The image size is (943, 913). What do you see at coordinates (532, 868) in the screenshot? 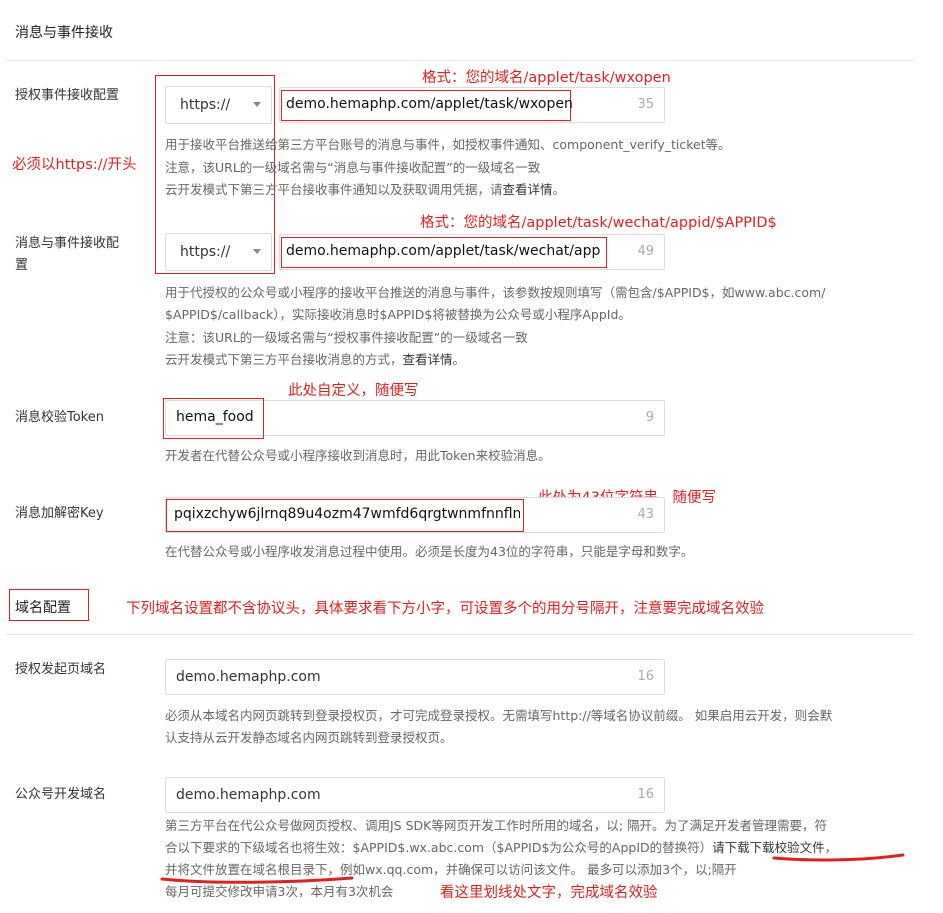
I see `annotation-underlines` at bounding box center [532, 868].